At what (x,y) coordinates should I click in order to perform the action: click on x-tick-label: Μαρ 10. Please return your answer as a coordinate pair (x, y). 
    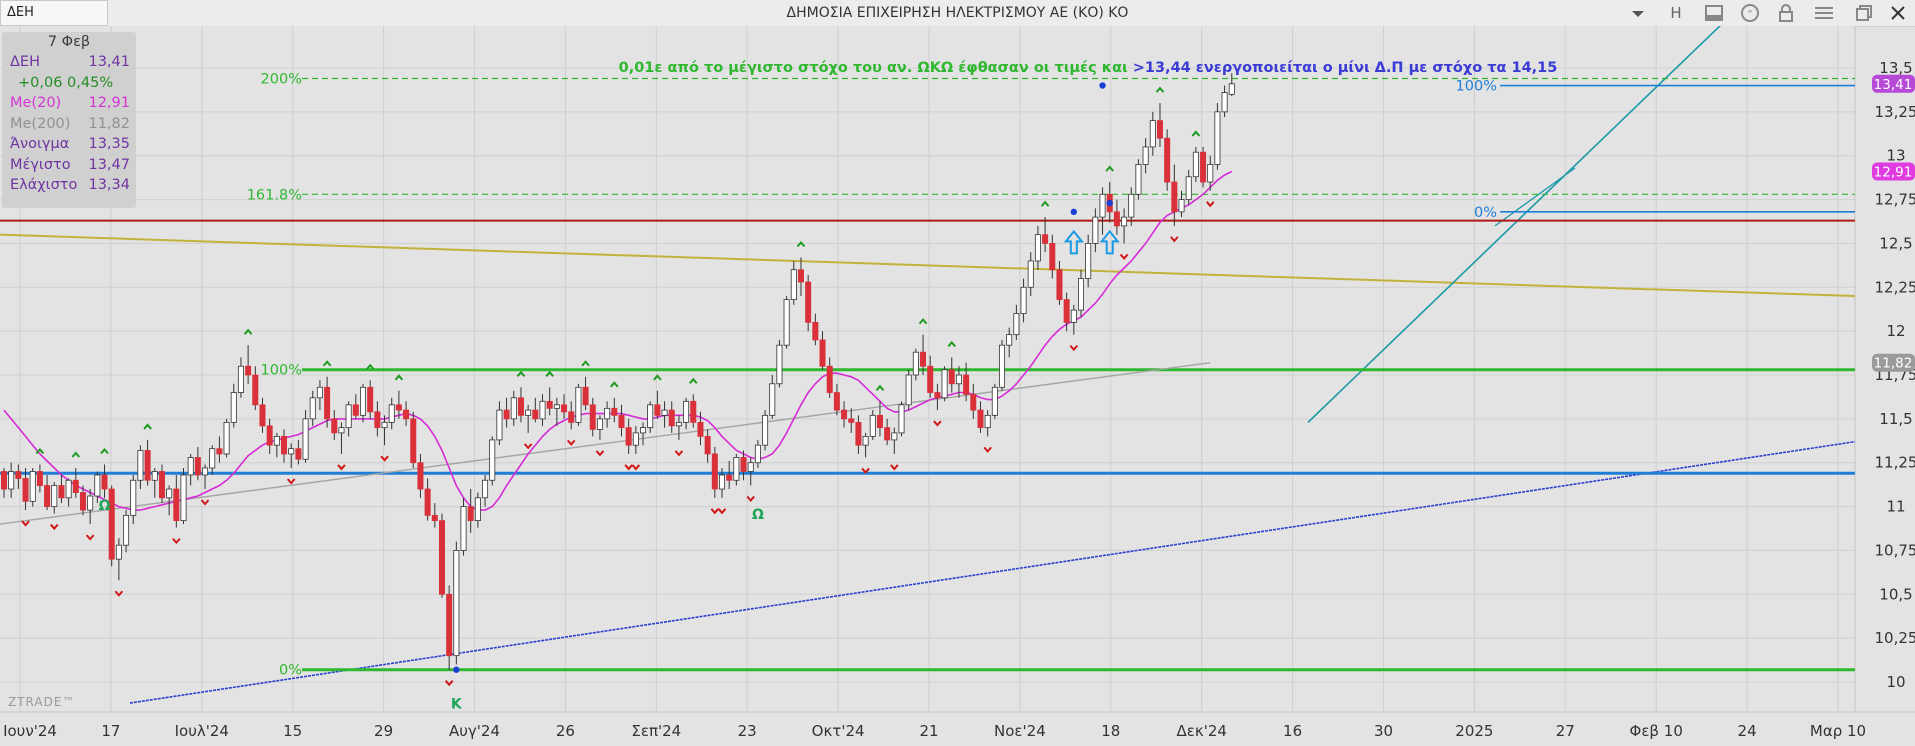
    Looking at the image, I should click on (1838, 731).